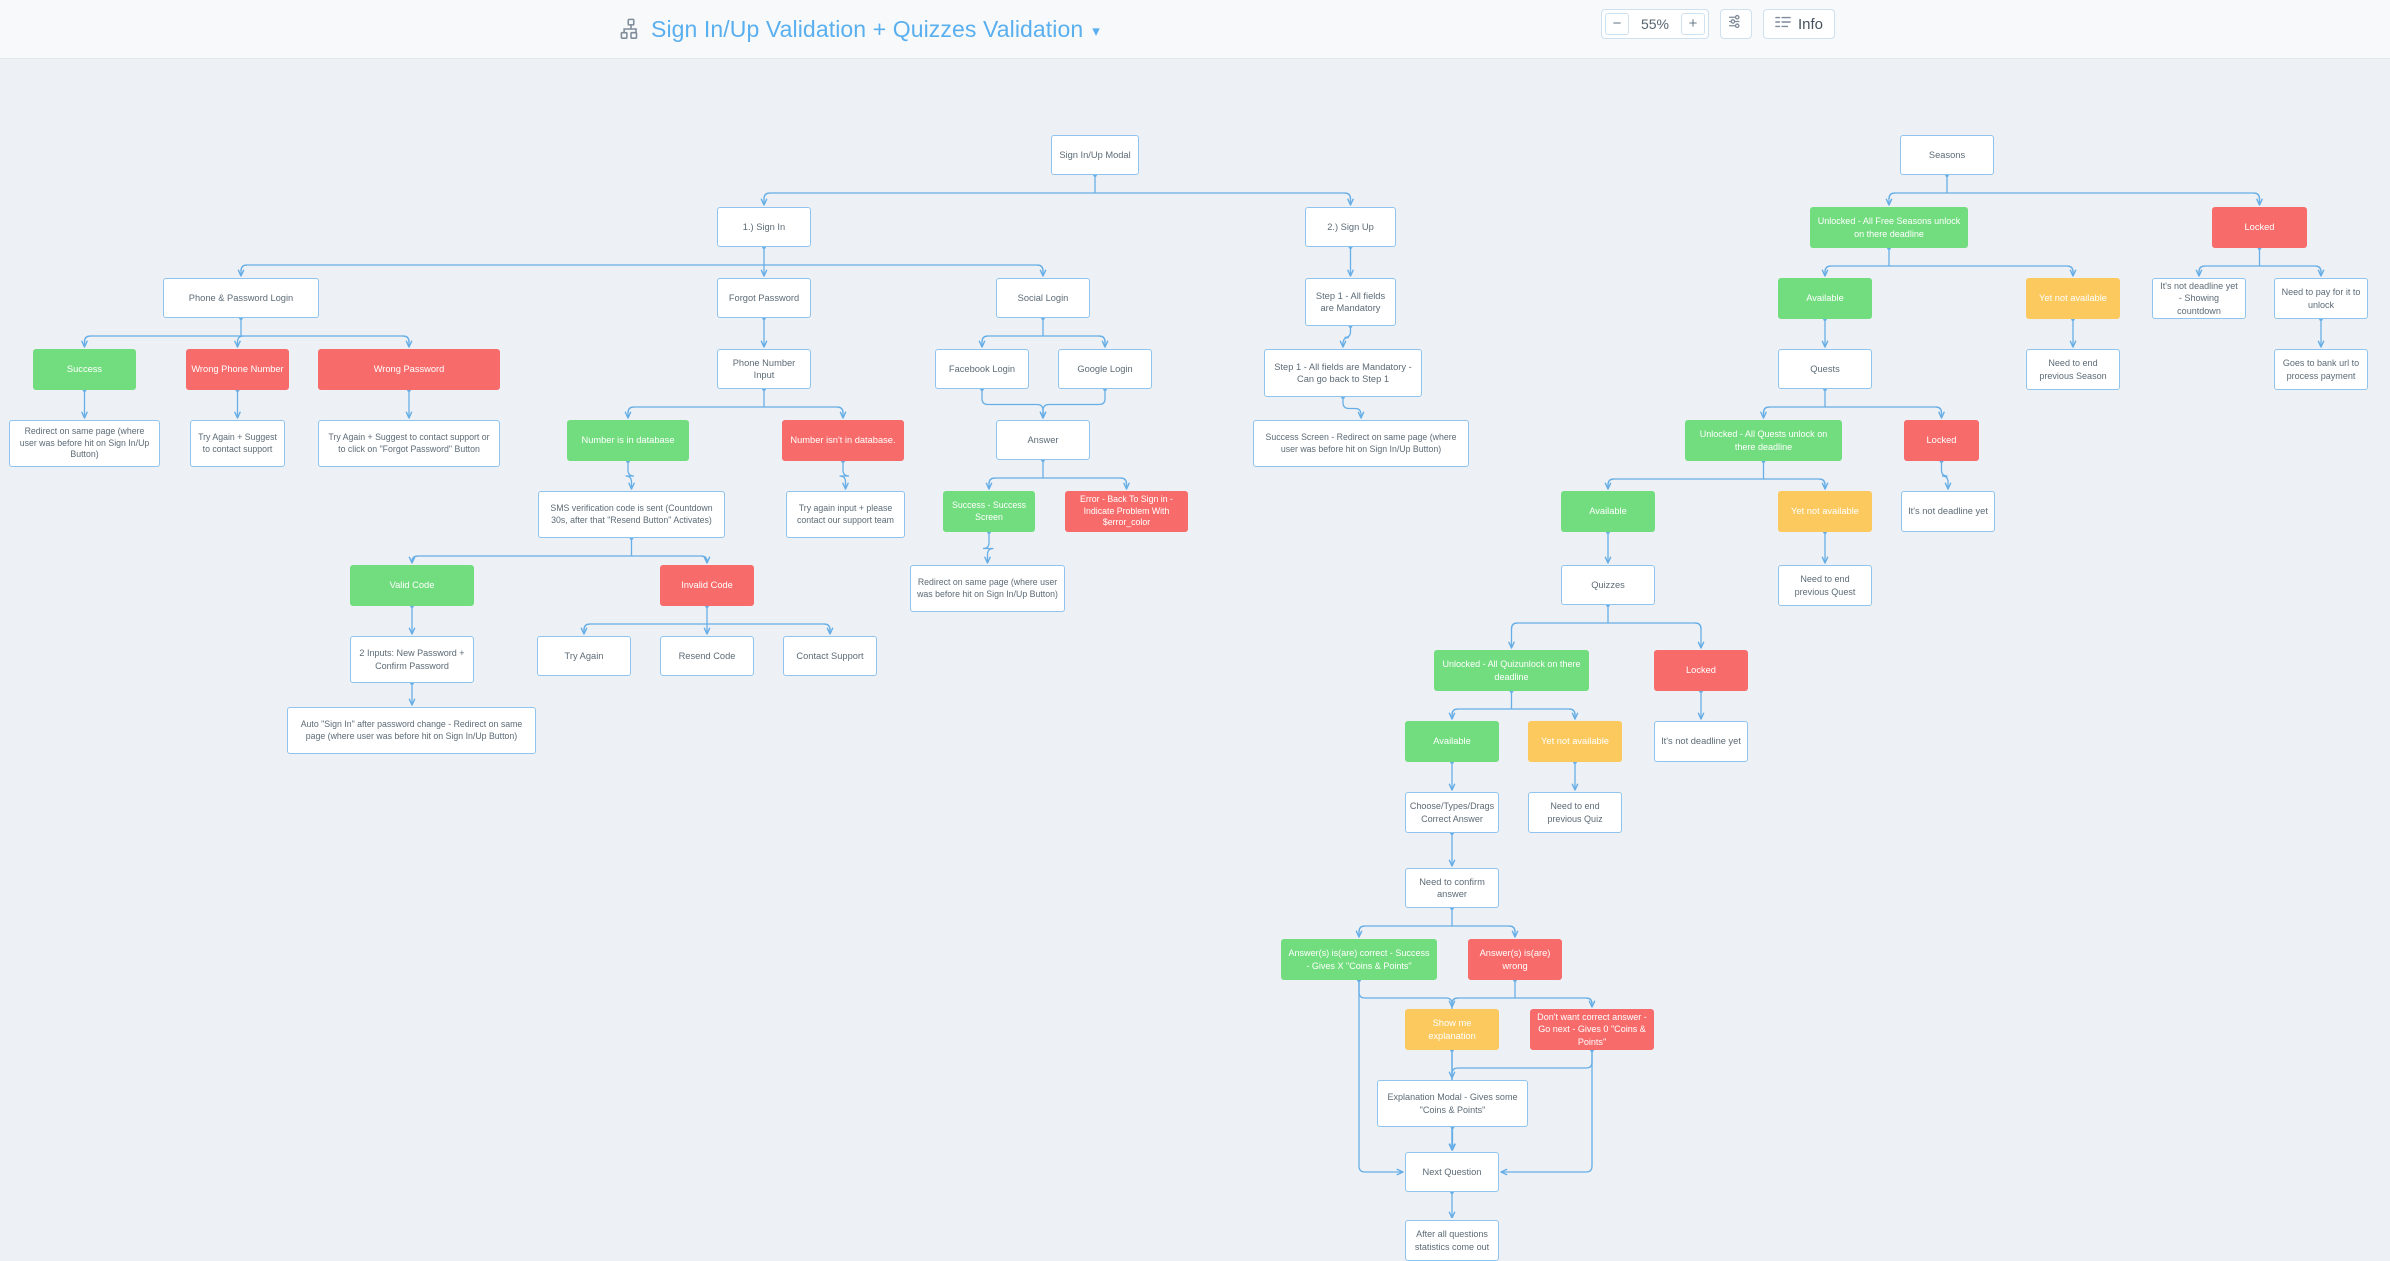 The image size is (2390, 1261). What do you see at coordinates (1825, 369) in the screenshot?
I see `flow-node-quests: Quests` at bounding box center [1825, 369].